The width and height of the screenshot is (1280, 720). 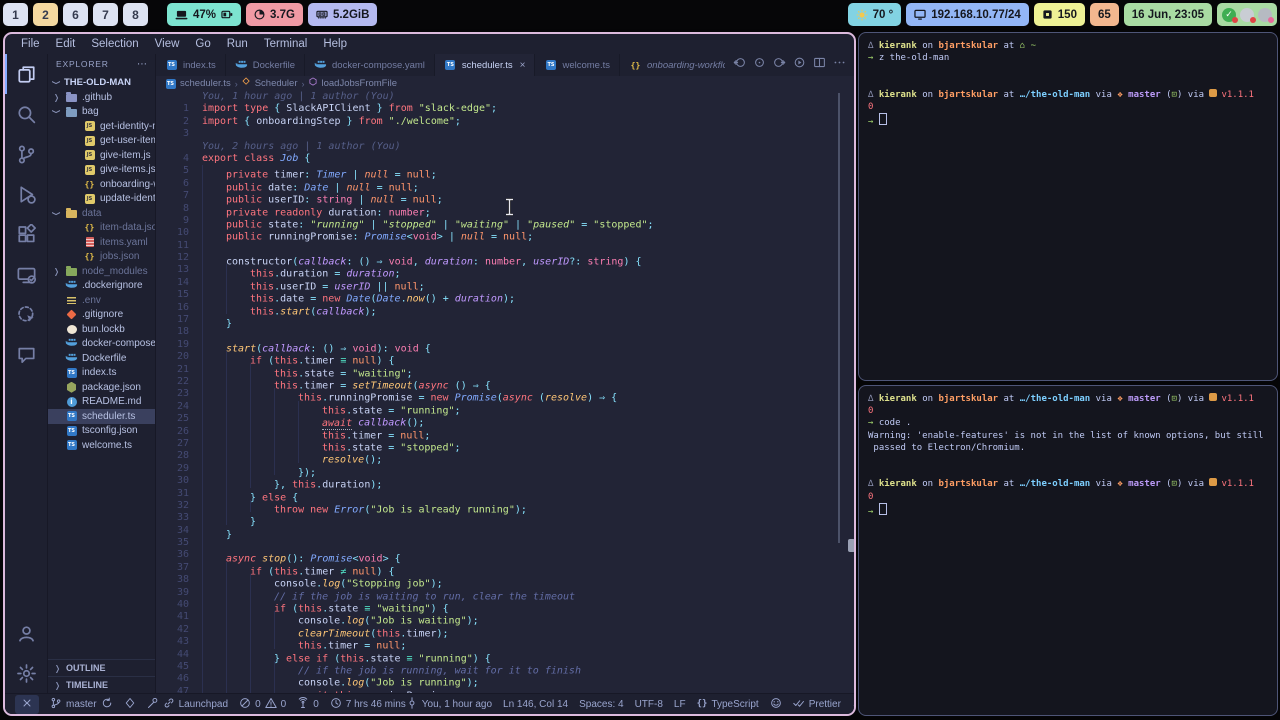 I want to click on action-run-icon, so click(x=799, y=65).